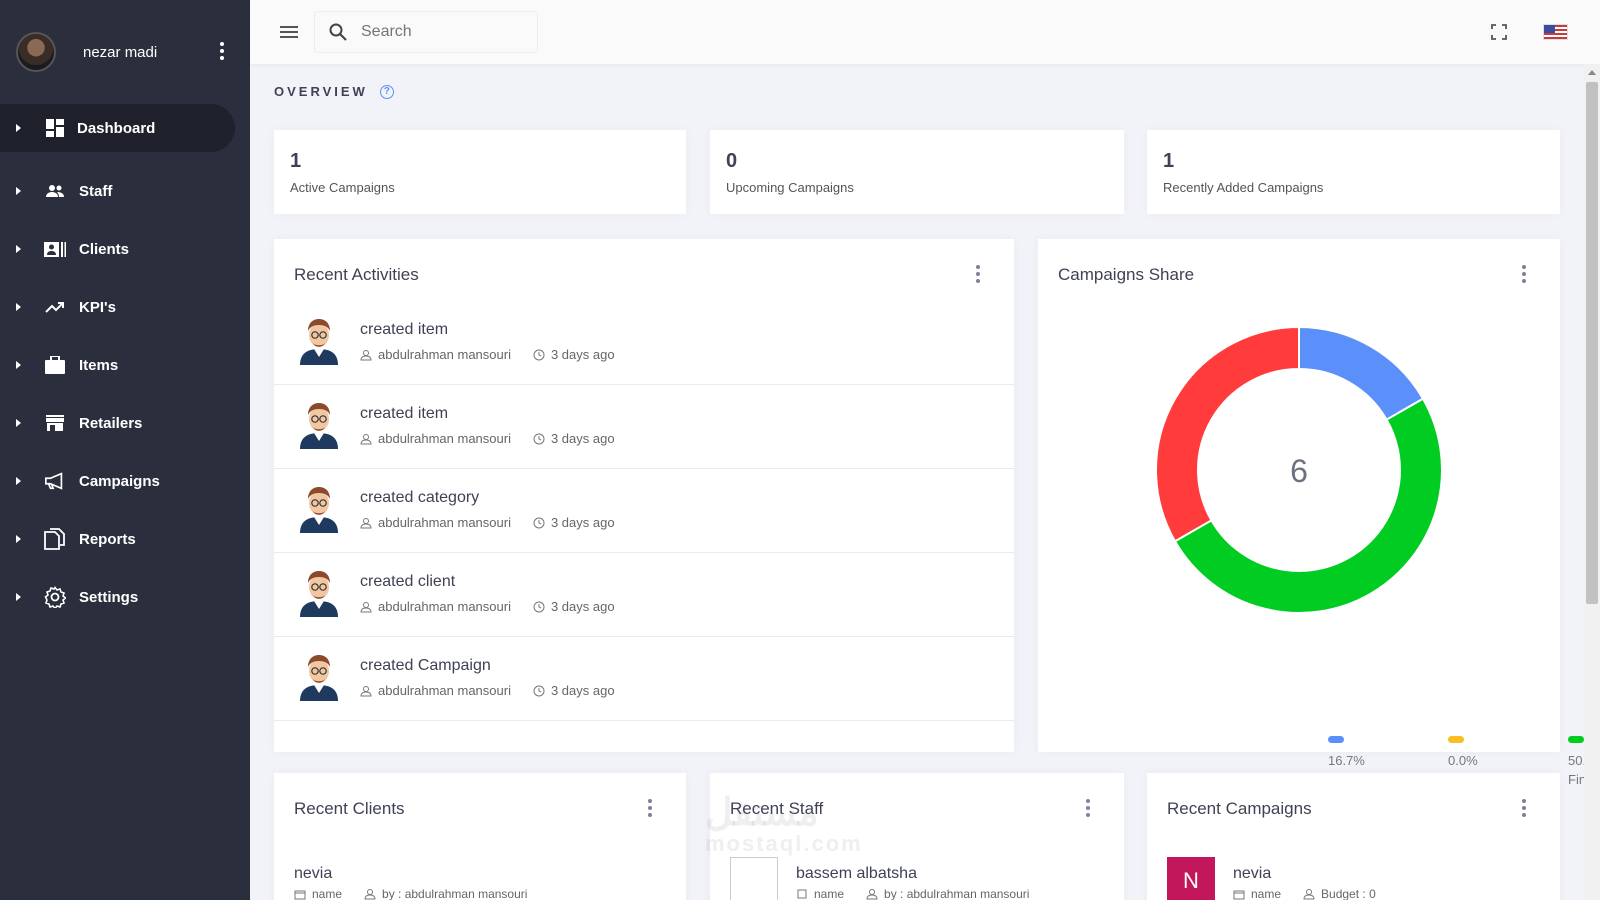  What do you see at coordinates (1592, 72) in the screenshot?
I see `scroll-up-arrow-icon` at bounding box center [1592, 72].